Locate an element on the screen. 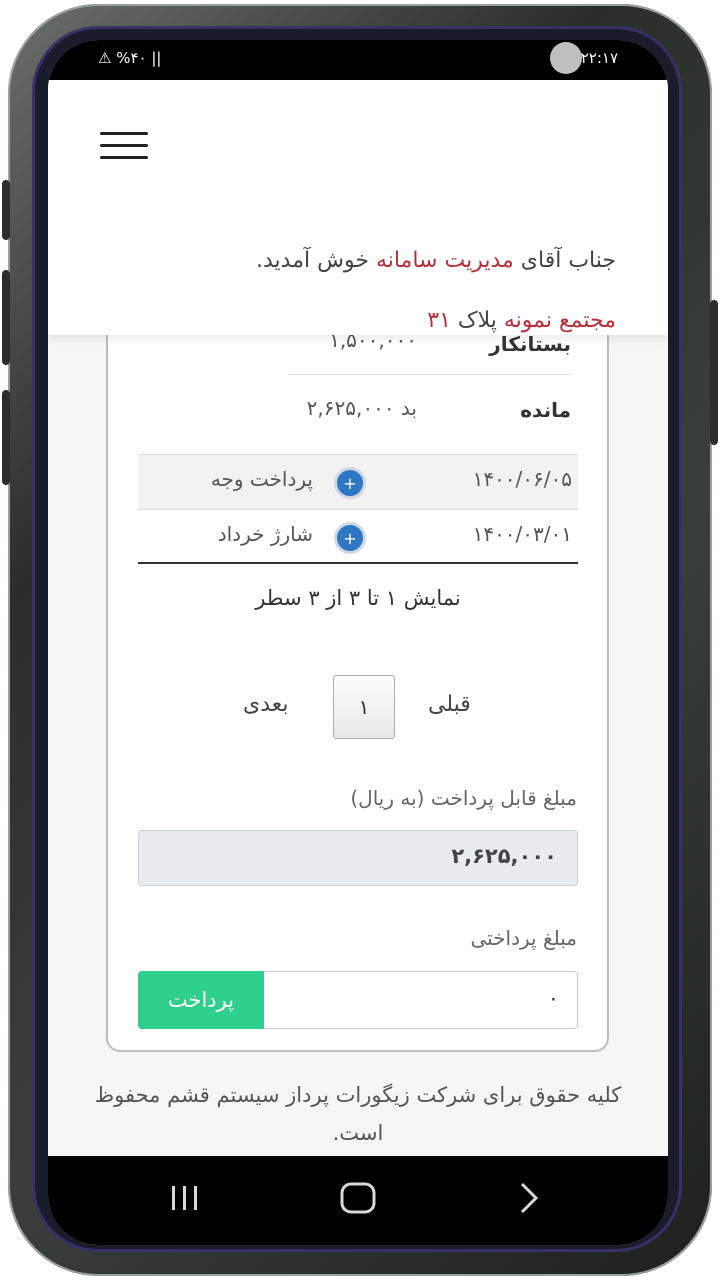 This screenshot has height=1280, width=720. home-icon is located at coordinates (358, 1198).